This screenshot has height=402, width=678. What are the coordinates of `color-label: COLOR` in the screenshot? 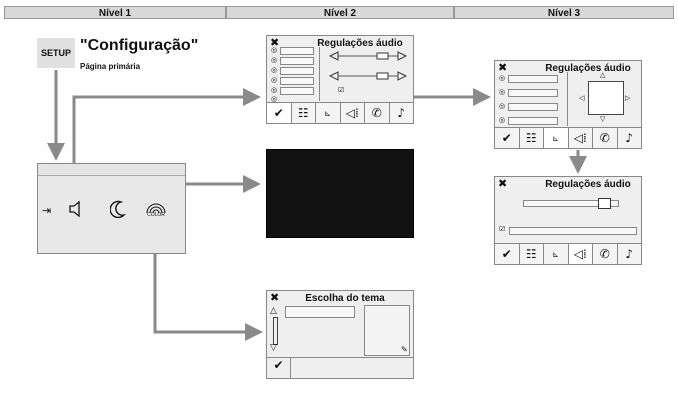 It's located at (156, 215).